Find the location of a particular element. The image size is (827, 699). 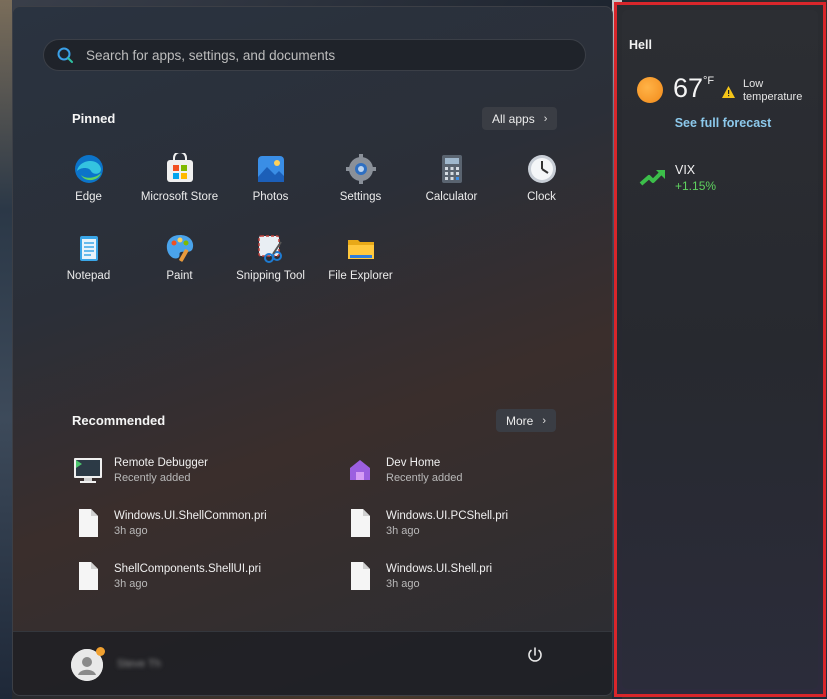

recommended-title: Recommended is located at coordinates (119, 420).